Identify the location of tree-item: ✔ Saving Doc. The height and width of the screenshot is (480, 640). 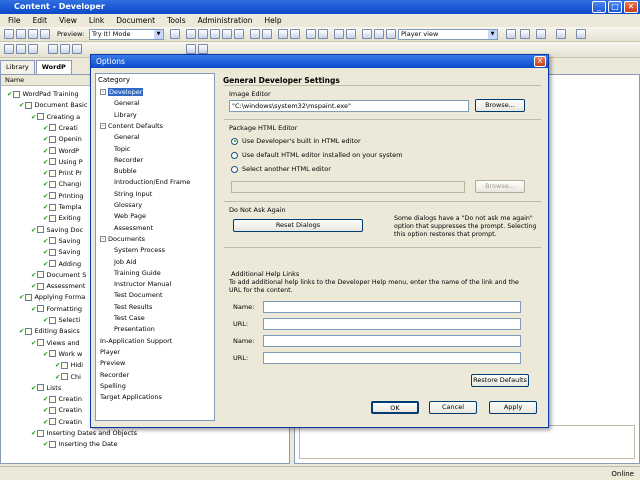
(57, 230).